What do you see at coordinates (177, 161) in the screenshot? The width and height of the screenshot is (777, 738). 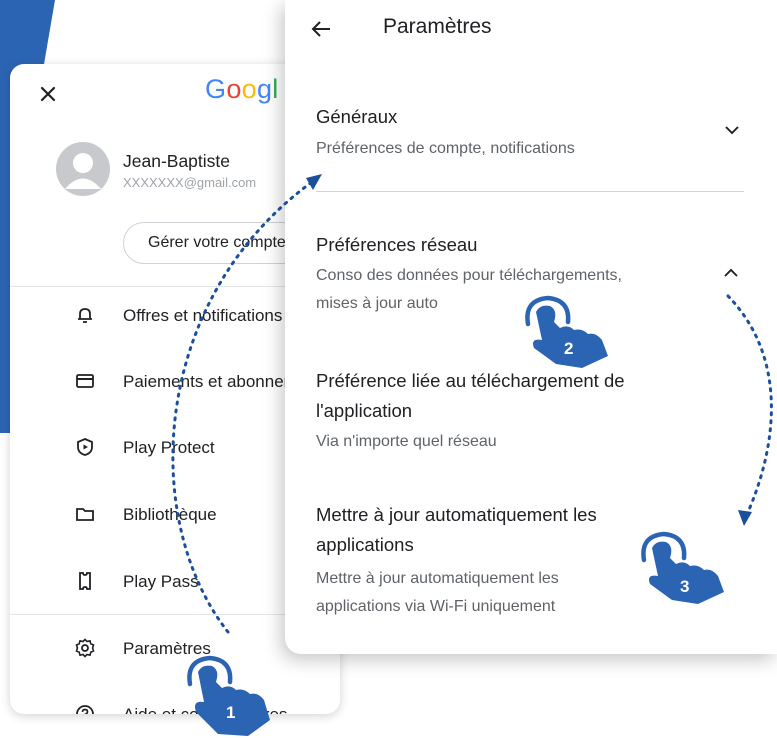 I see `user-name: Jean-Baptiste` at bounding box center [177, 161].